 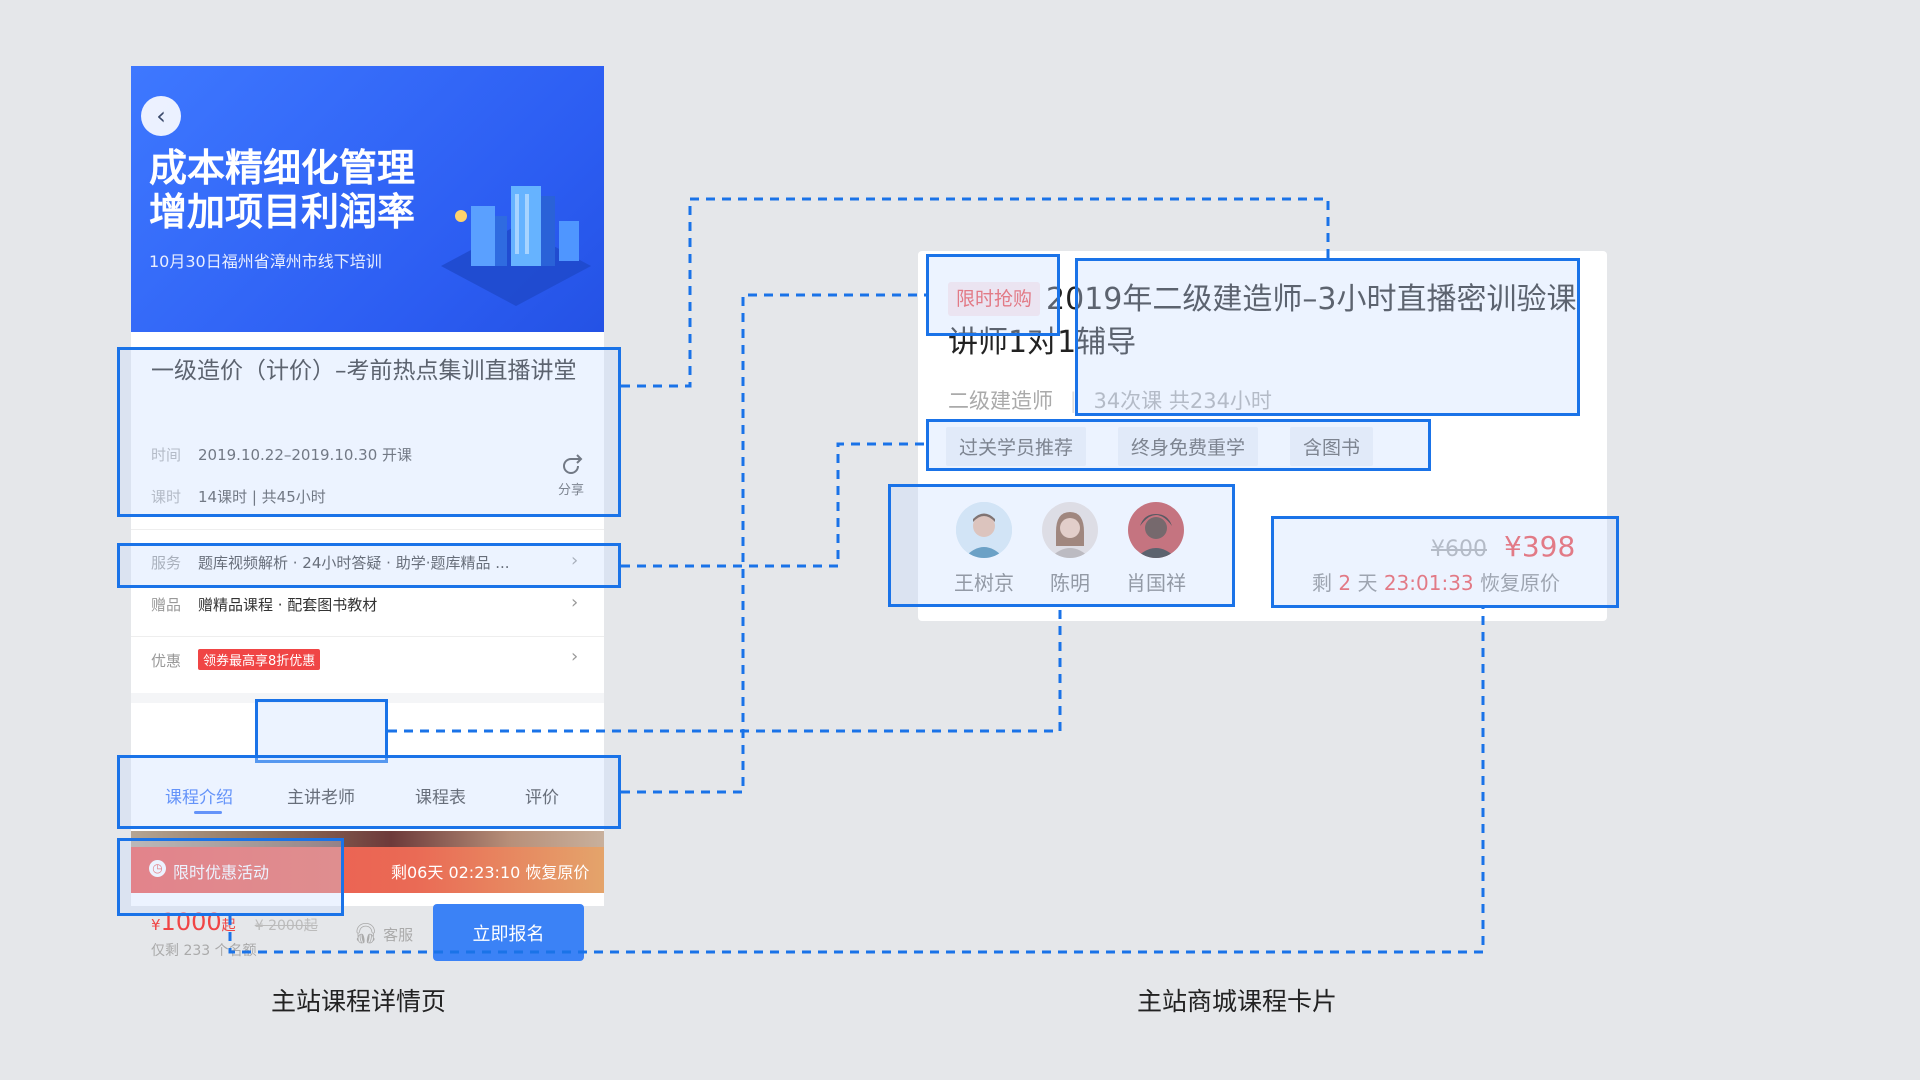 I want to click on discount-row: 优惠 领券最高享8折优惠 ›, so click(x=367, y=659).